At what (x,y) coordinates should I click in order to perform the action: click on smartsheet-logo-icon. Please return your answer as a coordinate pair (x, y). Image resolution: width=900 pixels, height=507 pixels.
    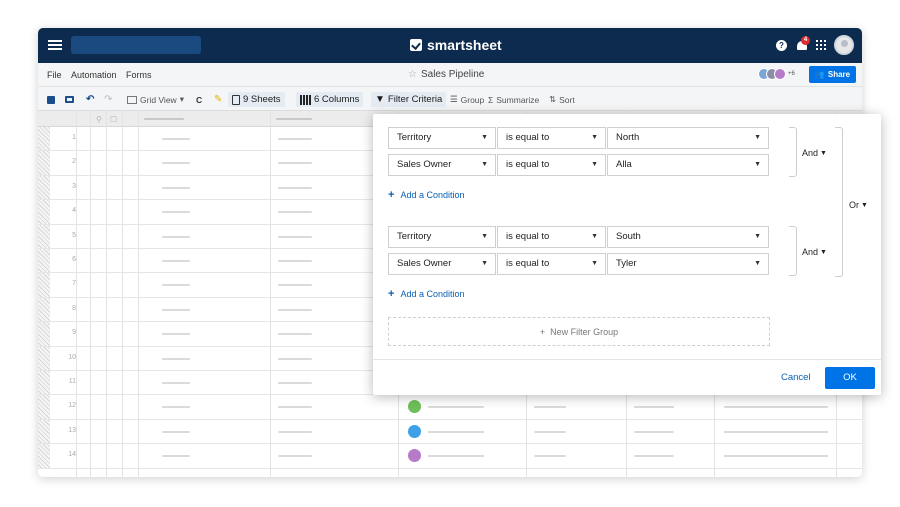
    Looking at the image, I should click on (416, 45).